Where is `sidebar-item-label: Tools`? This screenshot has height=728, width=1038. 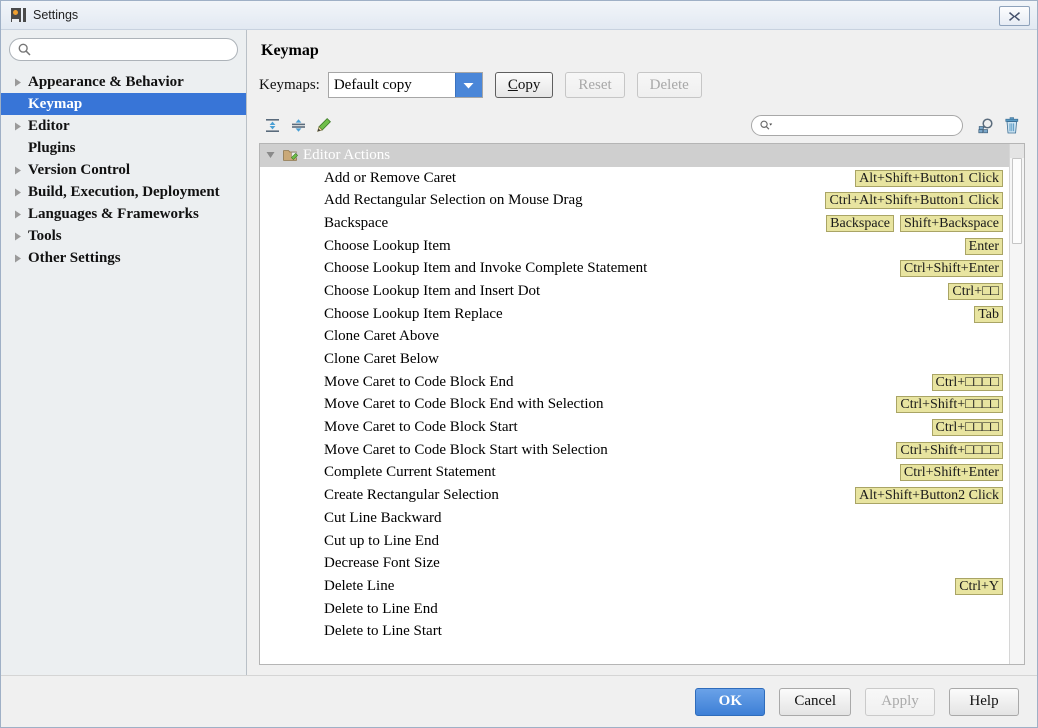 sidebar-item-label: Tools is located at coordinates (45, 235).